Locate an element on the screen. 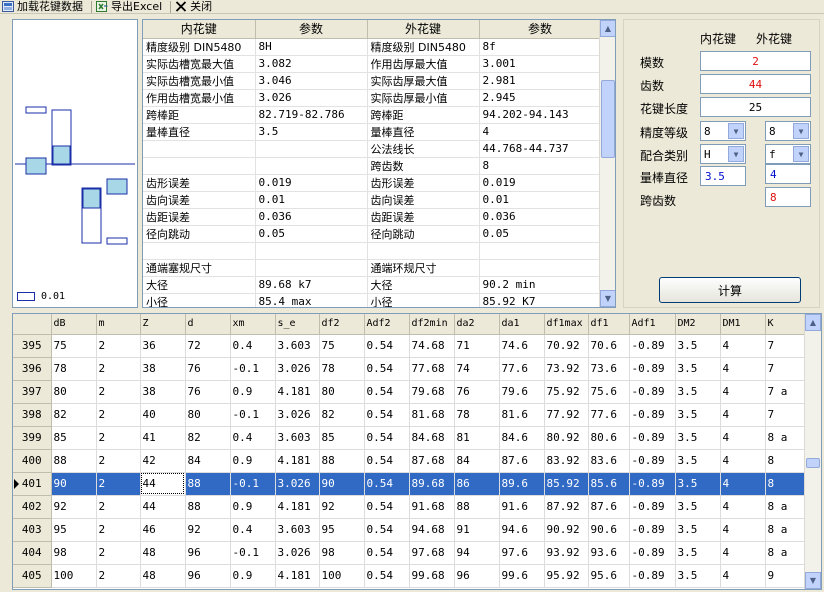 Image resolution: width=824 pixels, height=592 pixels. table-cell: 92 is located at coordinates (74, 507).